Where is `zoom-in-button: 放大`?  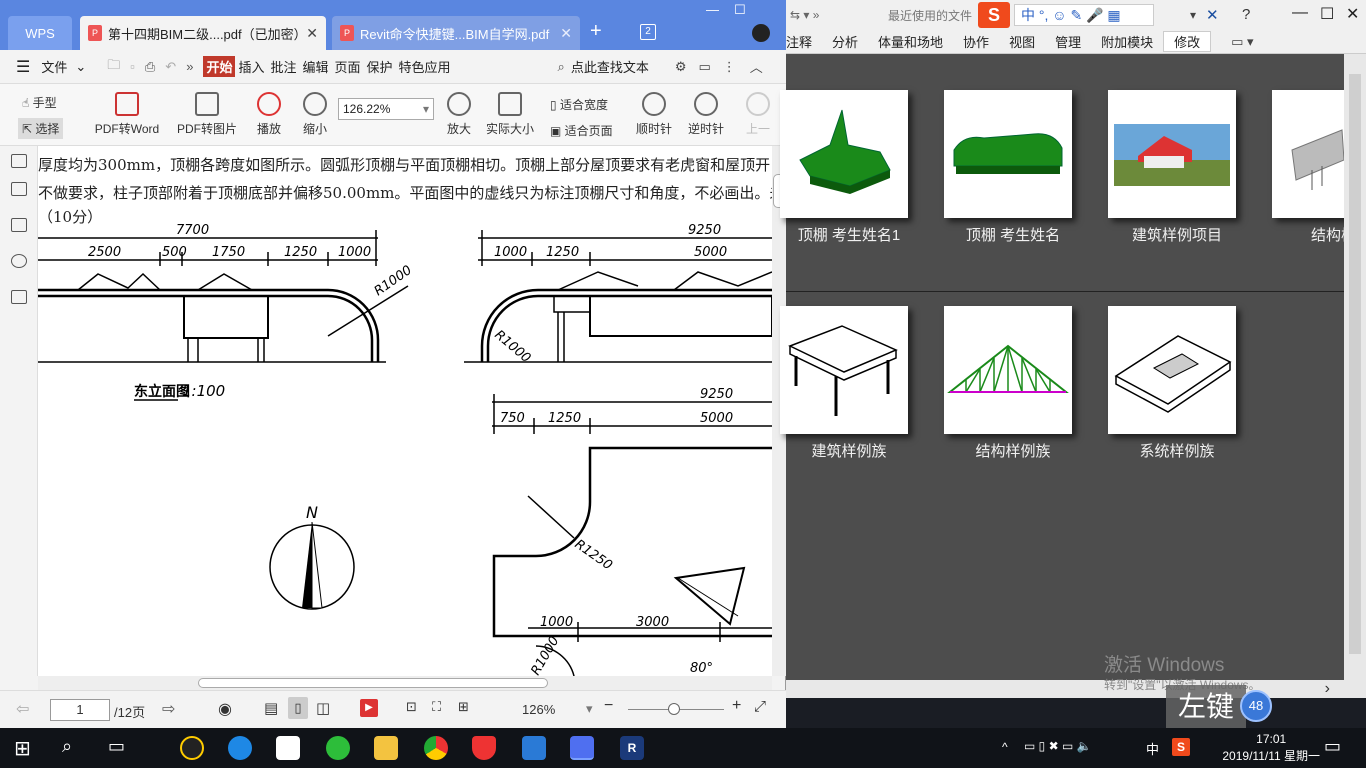 zoom-in-button: 放大 is located at coordinates (459, 114).